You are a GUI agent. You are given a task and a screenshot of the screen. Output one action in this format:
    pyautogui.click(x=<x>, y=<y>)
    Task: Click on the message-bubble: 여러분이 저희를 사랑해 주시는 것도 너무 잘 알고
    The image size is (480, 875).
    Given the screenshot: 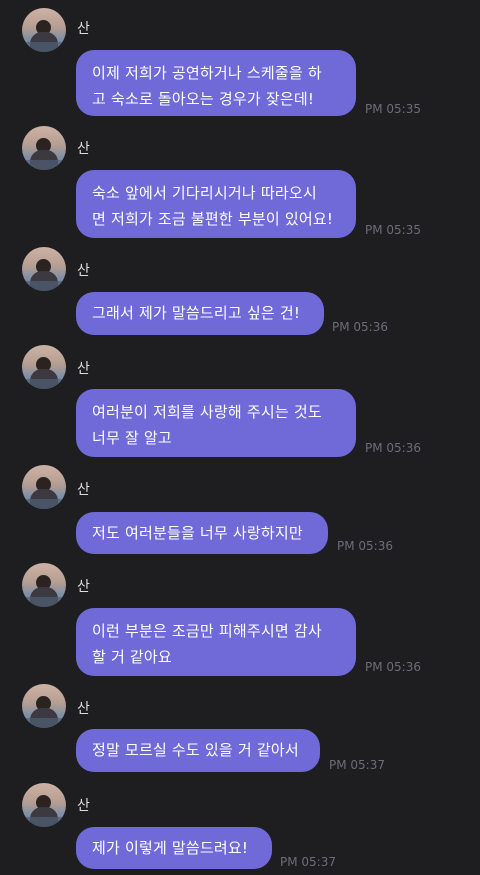 What is the action you would take?
    pyautogui.click(x=216, y=423)
    